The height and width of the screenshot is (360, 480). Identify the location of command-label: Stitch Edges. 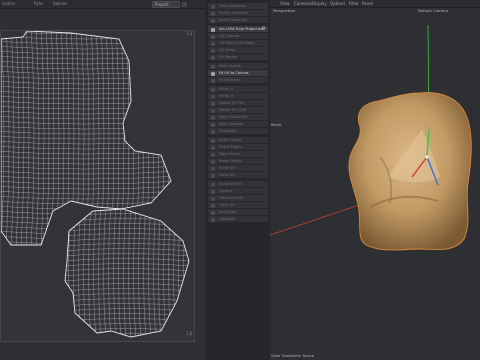
(230, 147).